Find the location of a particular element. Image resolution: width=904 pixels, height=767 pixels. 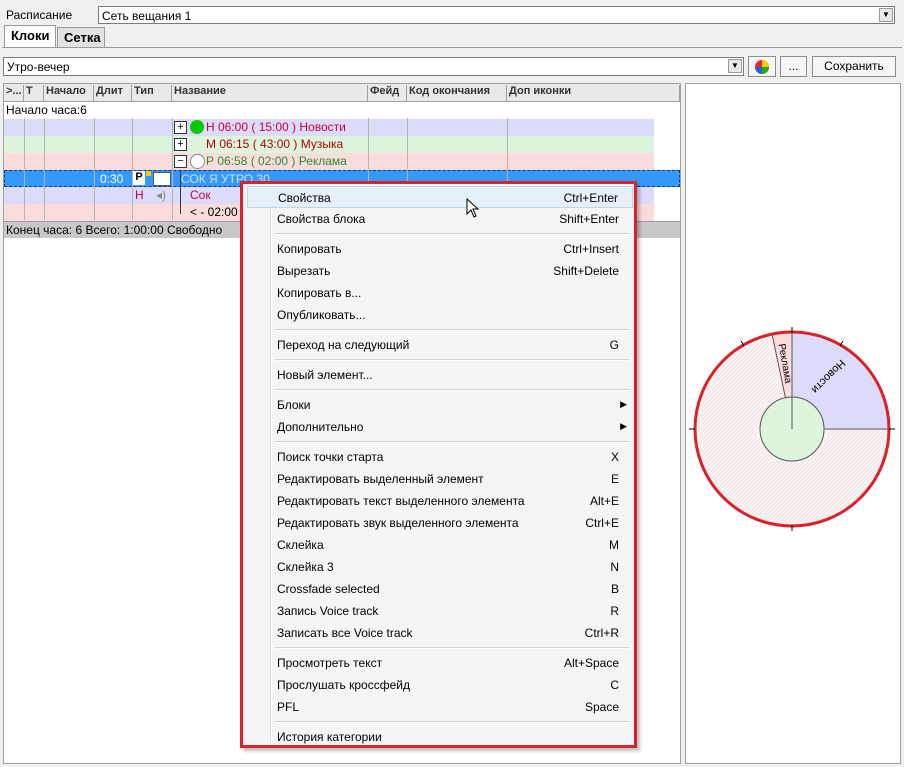

menu-item-blocks: Блоки ▶ is located at coordinates (440, 405).